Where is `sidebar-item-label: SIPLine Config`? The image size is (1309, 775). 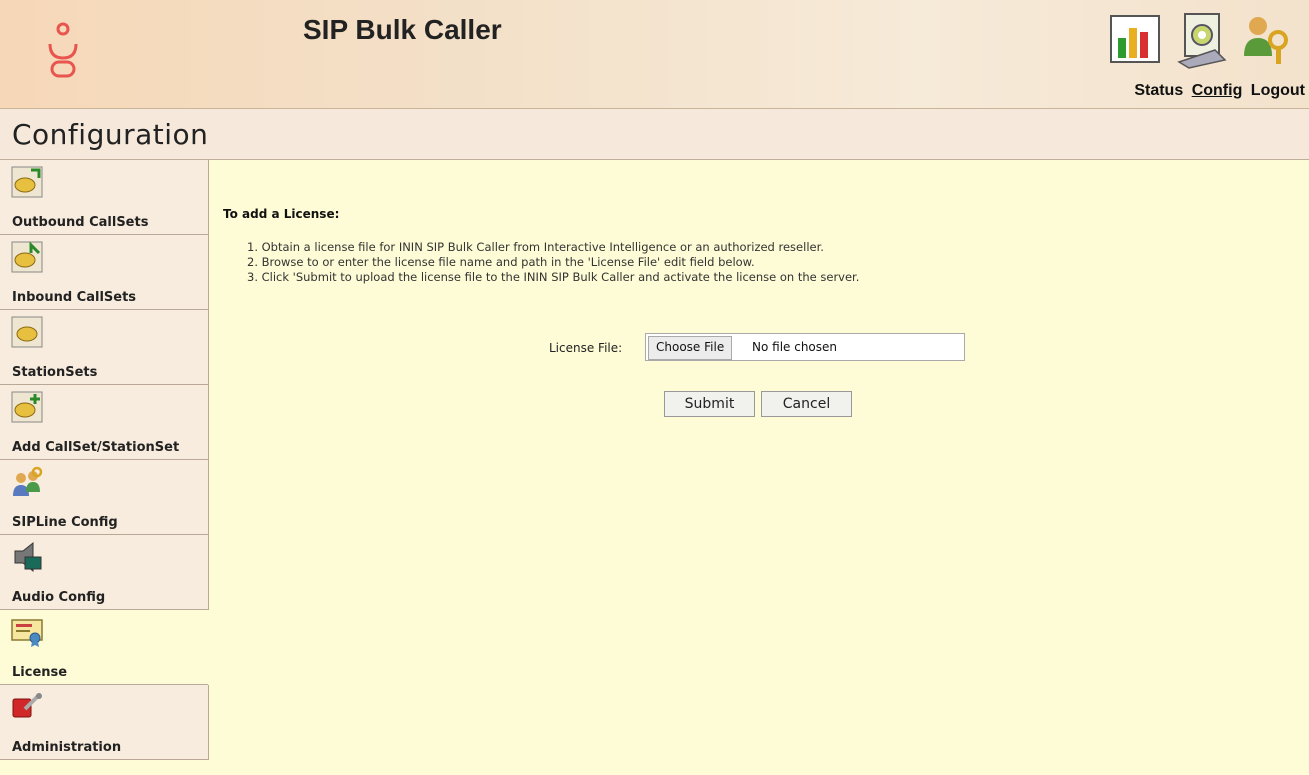
sidebar-item-label: SIPLine Config is located at coordinates (65, 522).